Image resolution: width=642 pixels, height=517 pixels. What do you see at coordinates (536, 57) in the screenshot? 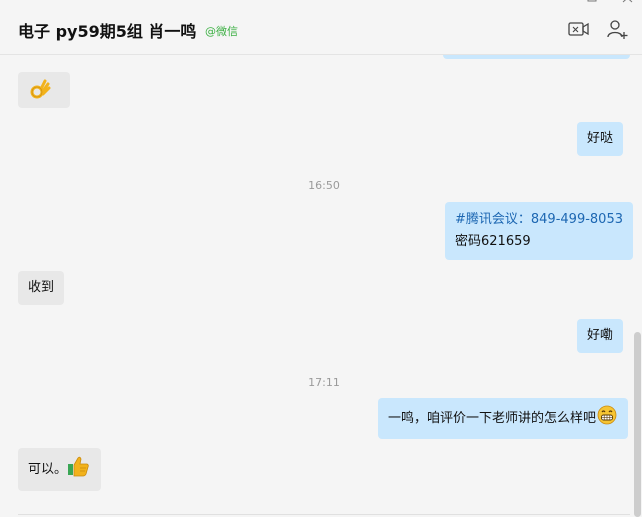
I see `message-bubble-partial` at bounding box center [536, 57].